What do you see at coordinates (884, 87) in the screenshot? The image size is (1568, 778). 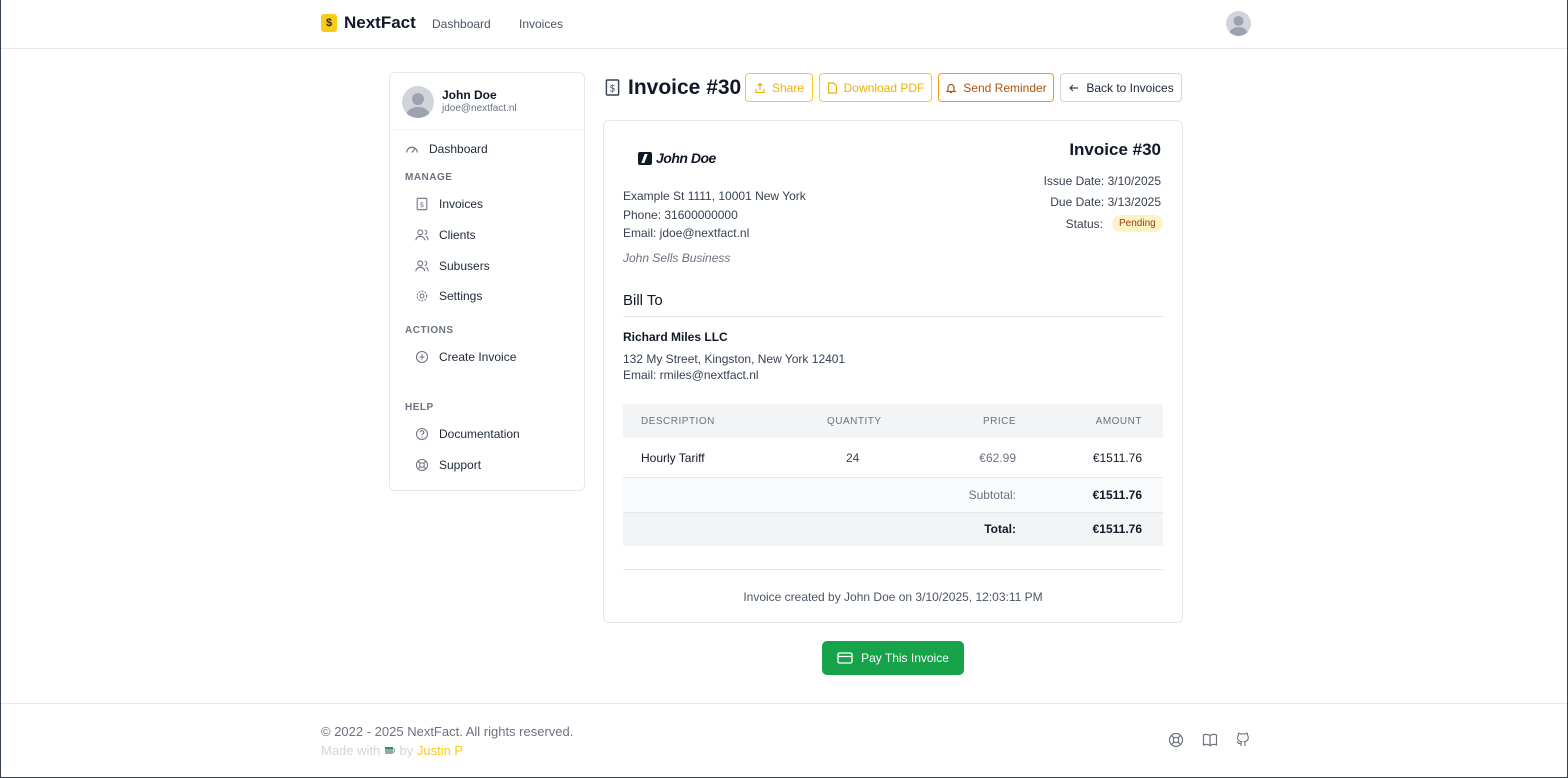 I see `download-pdf-label: Download PDF` at bounding box center [884, 87].